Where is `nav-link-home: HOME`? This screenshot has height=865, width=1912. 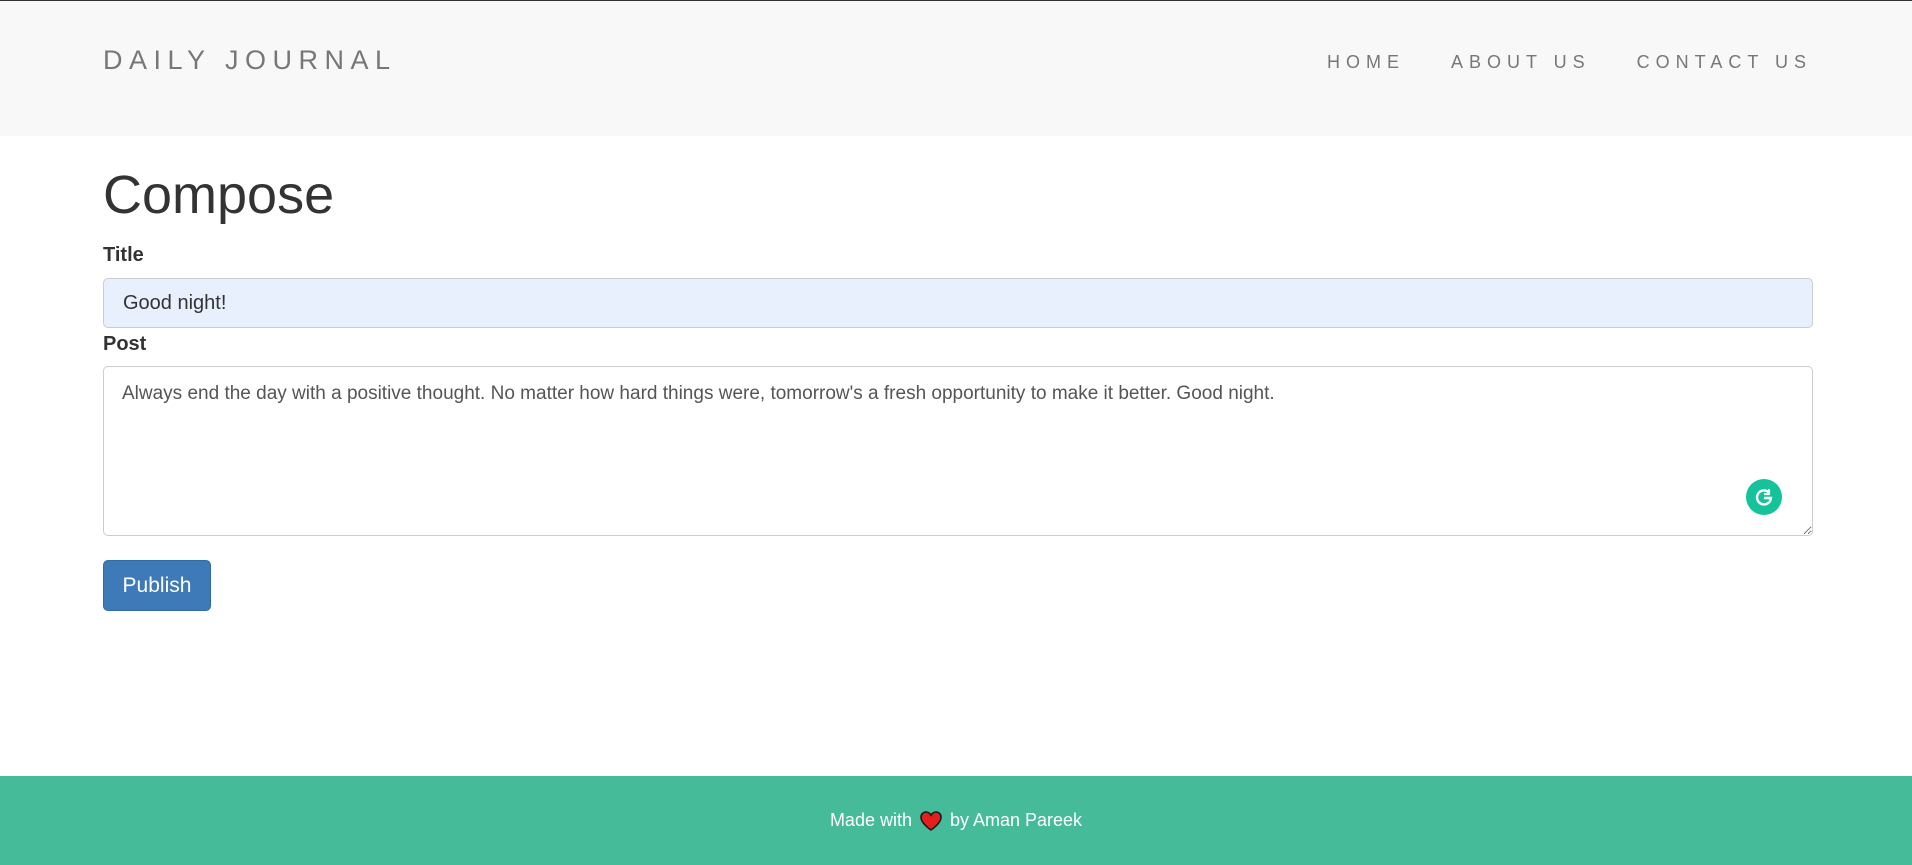 nav-link-home: HOME is located at coordinates (1366, 62).